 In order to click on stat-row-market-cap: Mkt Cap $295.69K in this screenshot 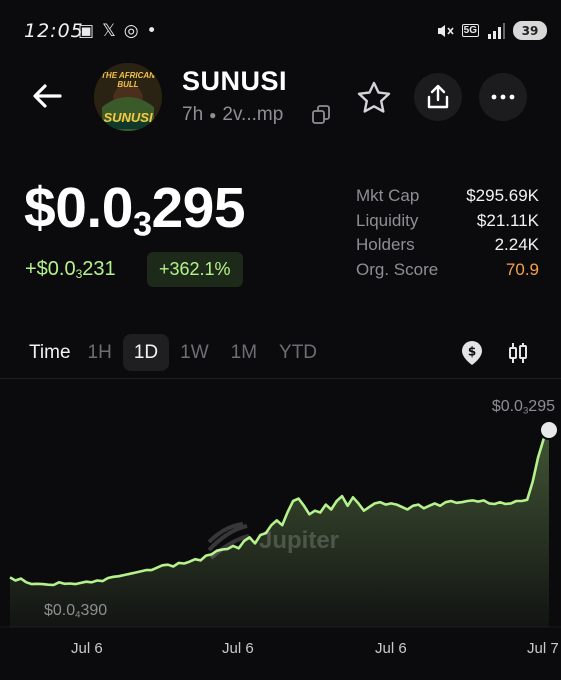, I will do `click(447, 198)`.